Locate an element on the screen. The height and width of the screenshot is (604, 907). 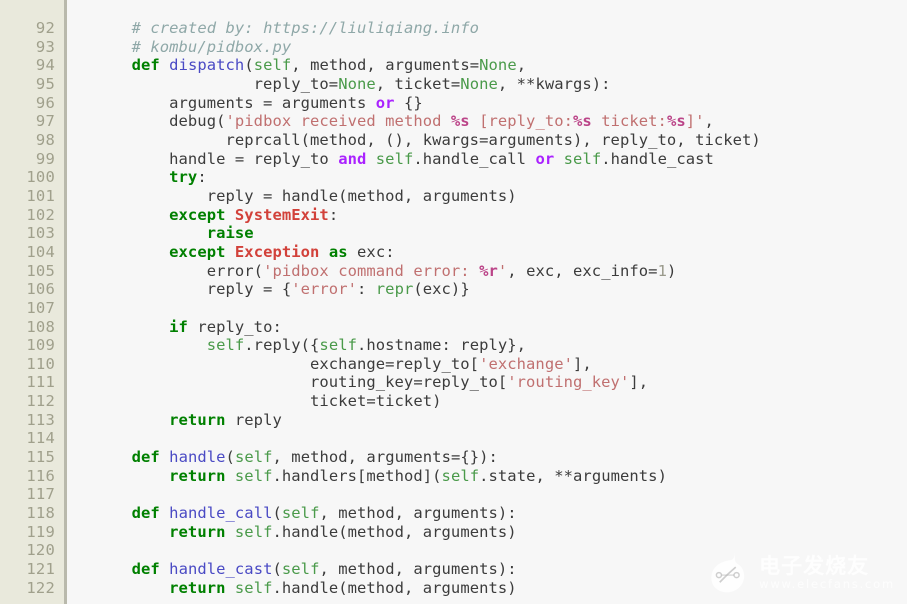
code-line: return reply is located at coordinates (427, 420).